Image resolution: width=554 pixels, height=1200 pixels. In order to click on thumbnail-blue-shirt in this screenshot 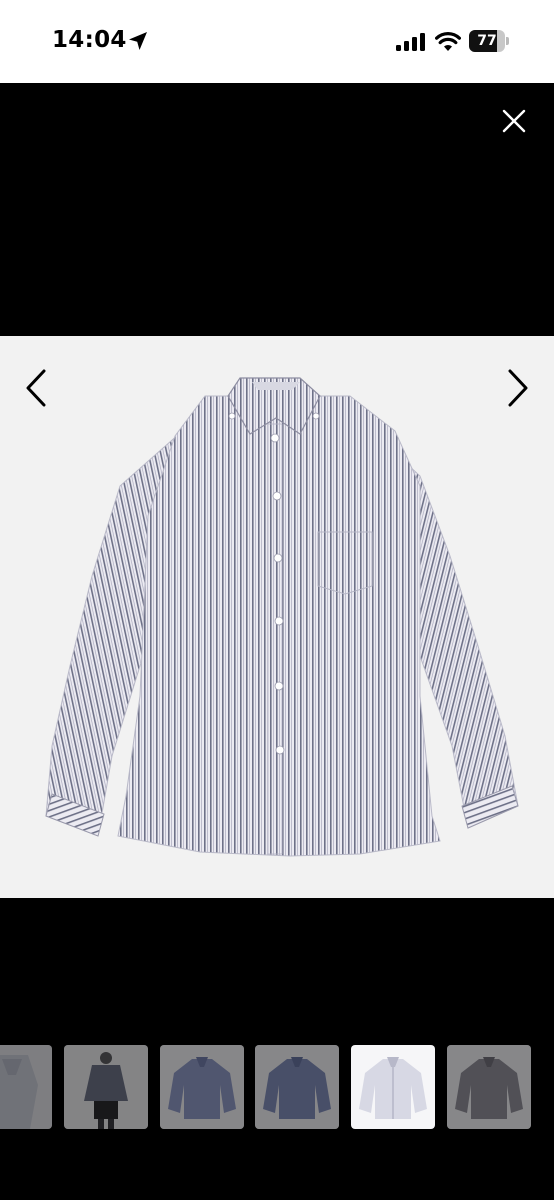, I will do `click(202, 1087)`.